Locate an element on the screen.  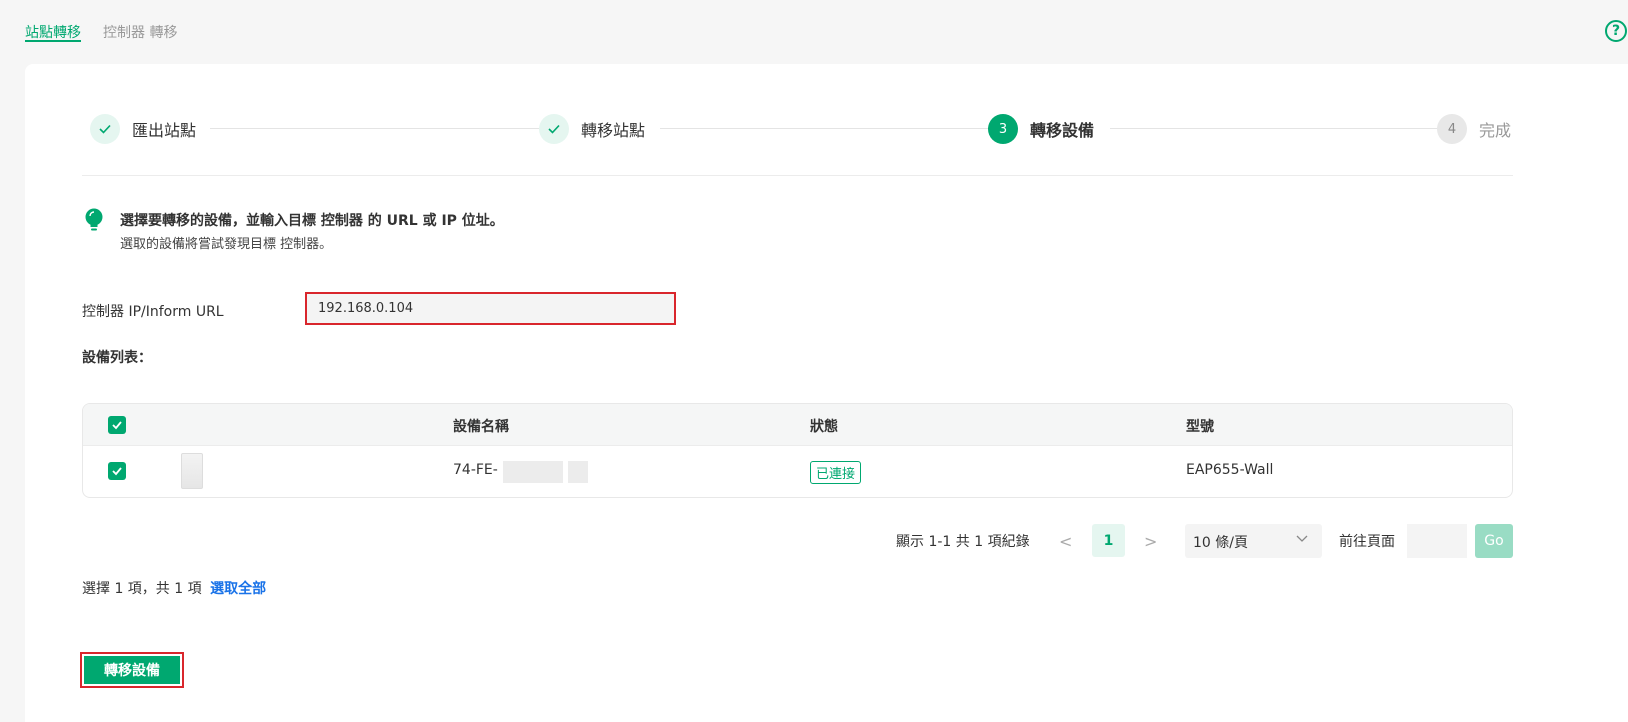
step-finish: 4 完成 is located at coordinates (1479, 129).